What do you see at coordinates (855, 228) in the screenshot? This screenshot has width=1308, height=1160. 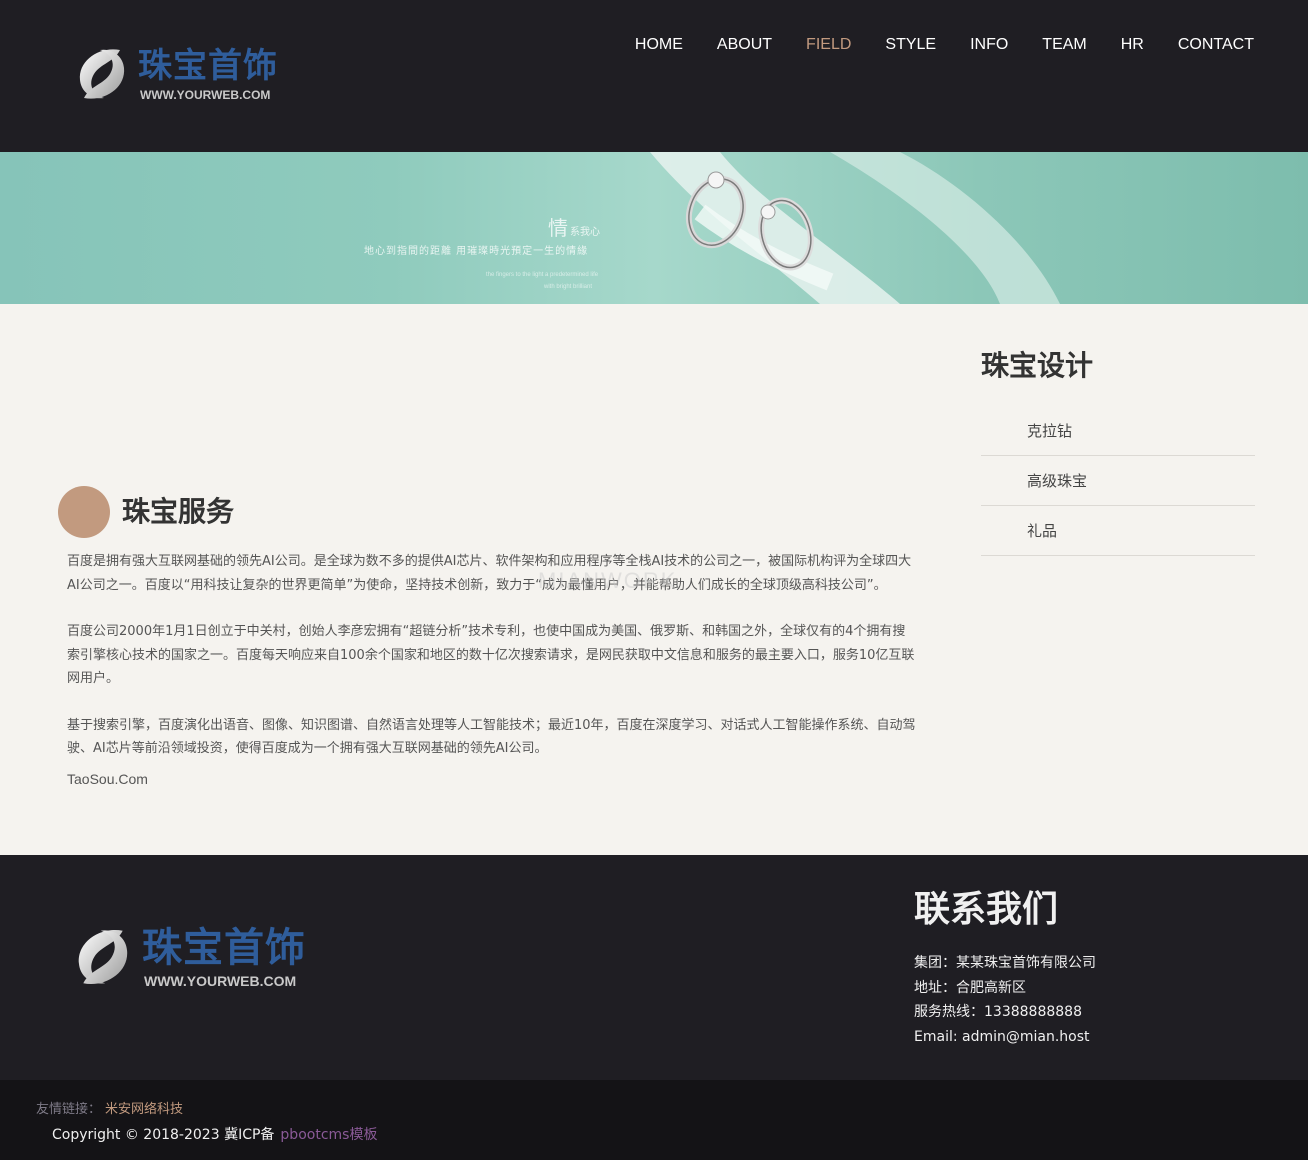 I see `rings-banner-image` at bounding box center [855, 228].